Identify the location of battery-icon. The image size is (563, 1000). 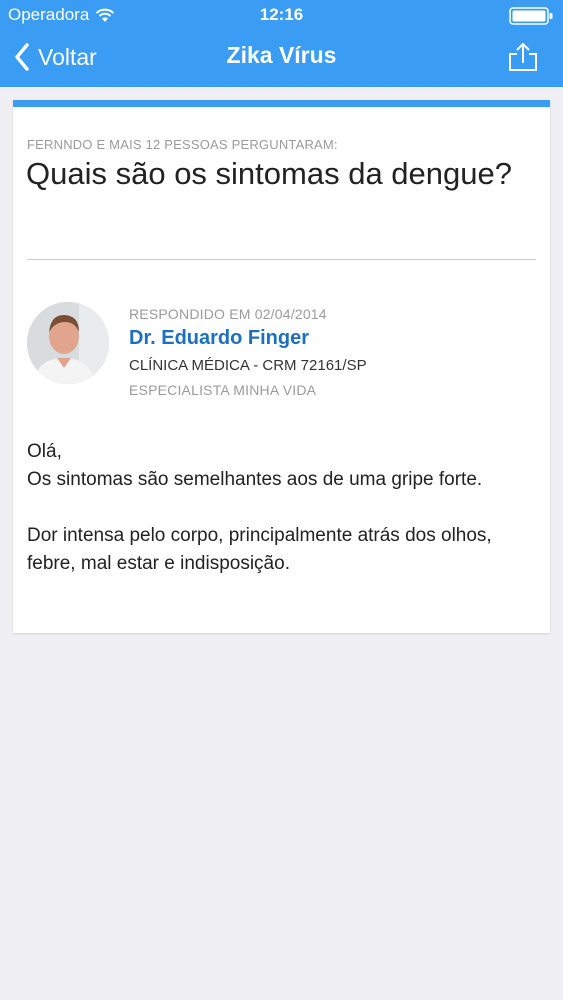
(531, 16).